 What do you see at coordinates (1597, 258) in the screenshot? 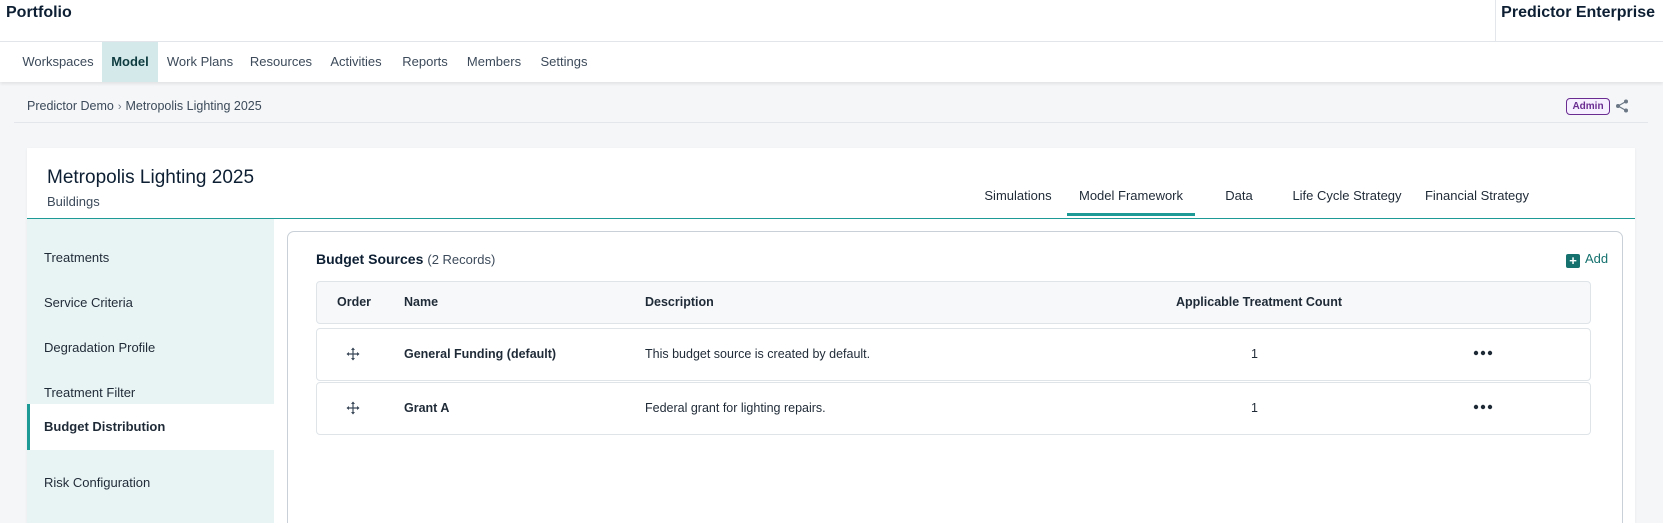
I see `add-button-label: Add` at bounding box center [1597, 258].